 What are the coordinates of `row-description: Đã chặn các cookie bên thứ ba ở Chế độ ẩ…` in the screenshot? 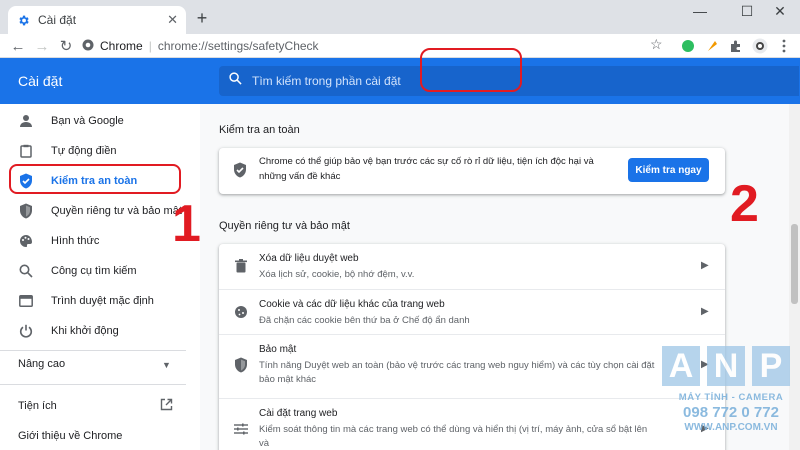 It's located at (364, 320).